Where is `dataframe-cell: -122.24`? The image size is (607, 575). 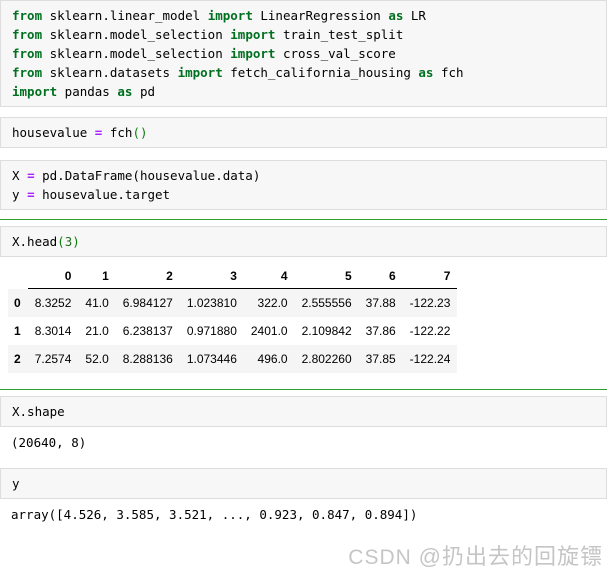 dataframe-cell: -122.24 is located at coordinates (430, 359).